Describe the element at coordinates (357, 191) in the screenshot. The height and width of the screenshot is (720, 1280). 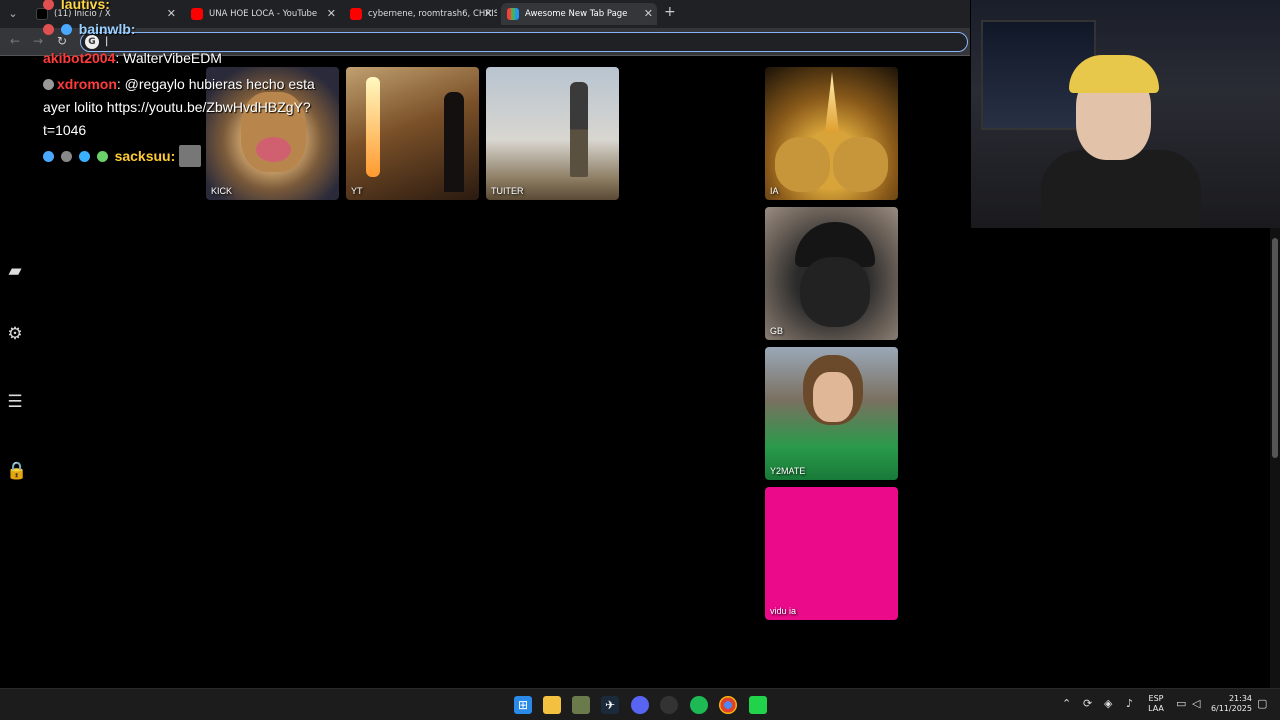
I see `tile-label: YT` at that location.